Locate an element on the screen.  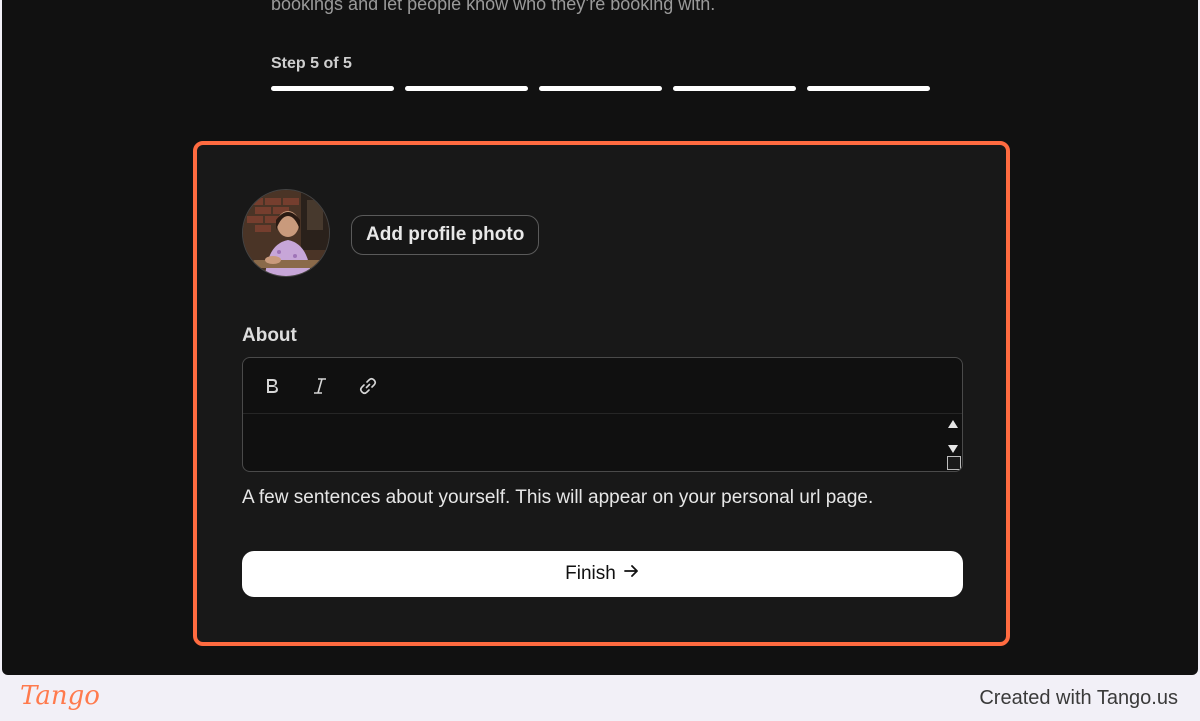
italic-icon is located at coordinates (320, 386).